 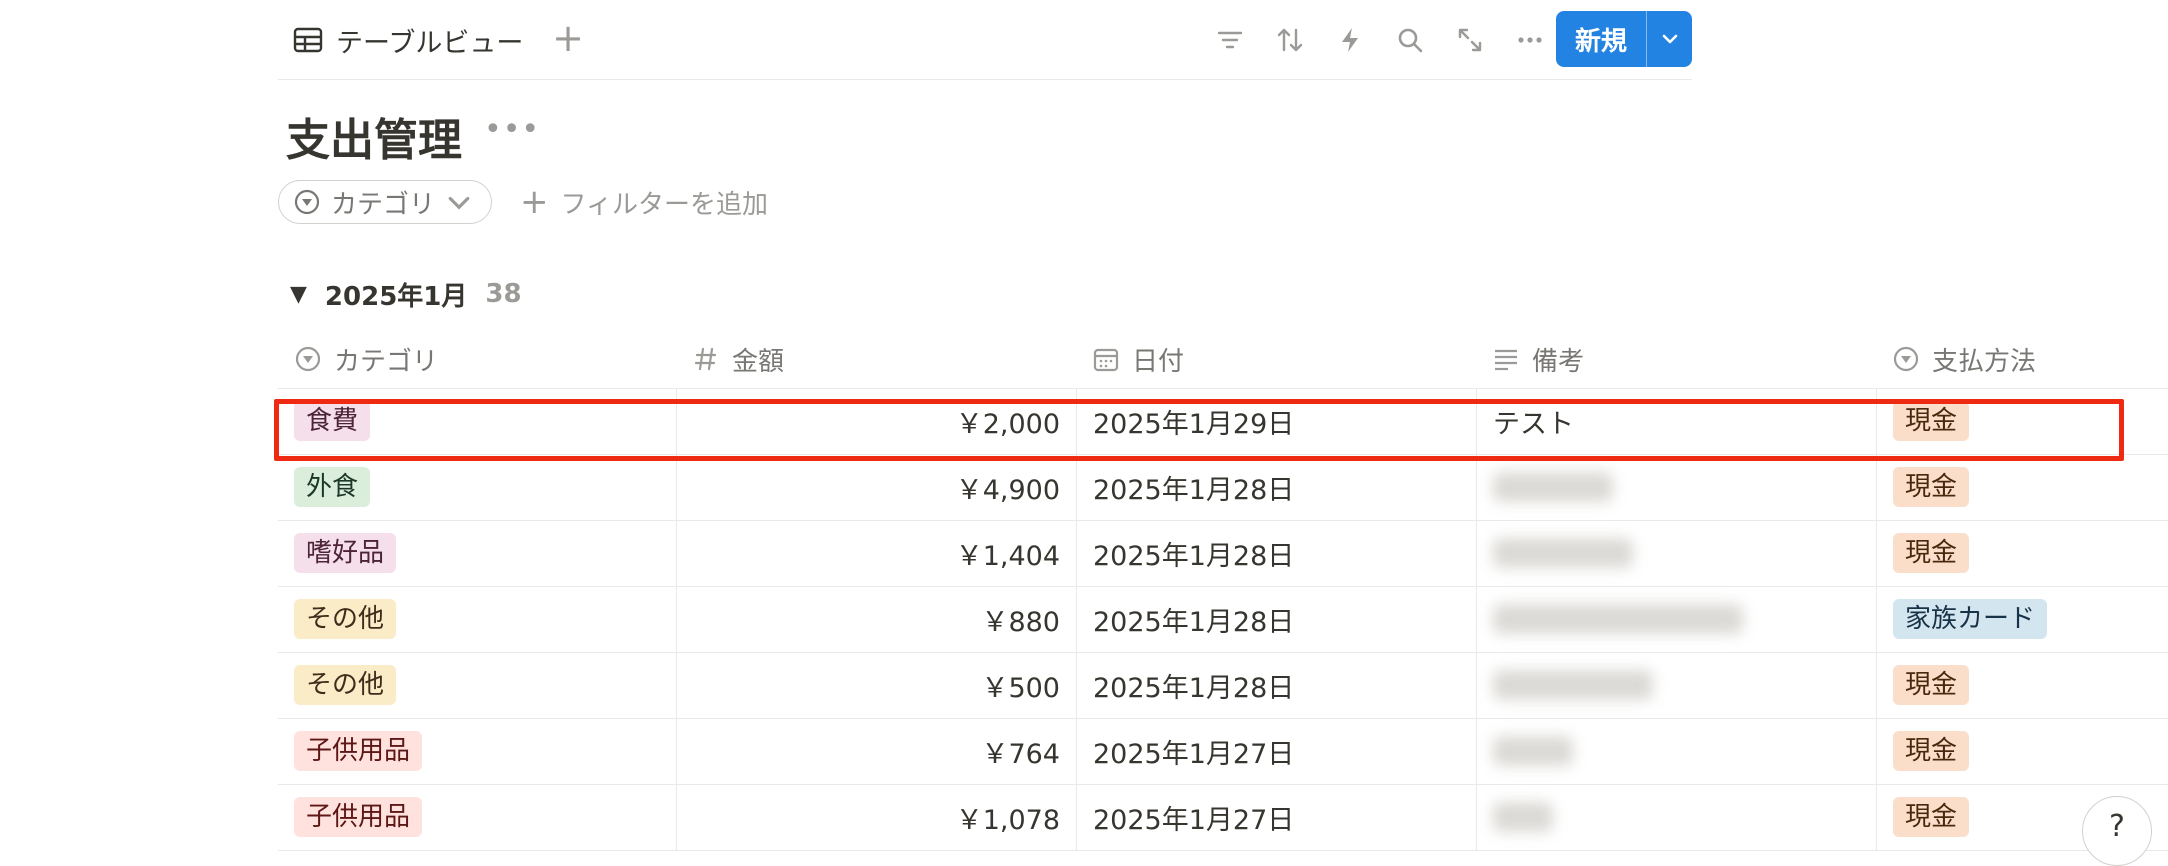 I want to click on amount-cell: ￥4,900, so click(x=876, y=487).